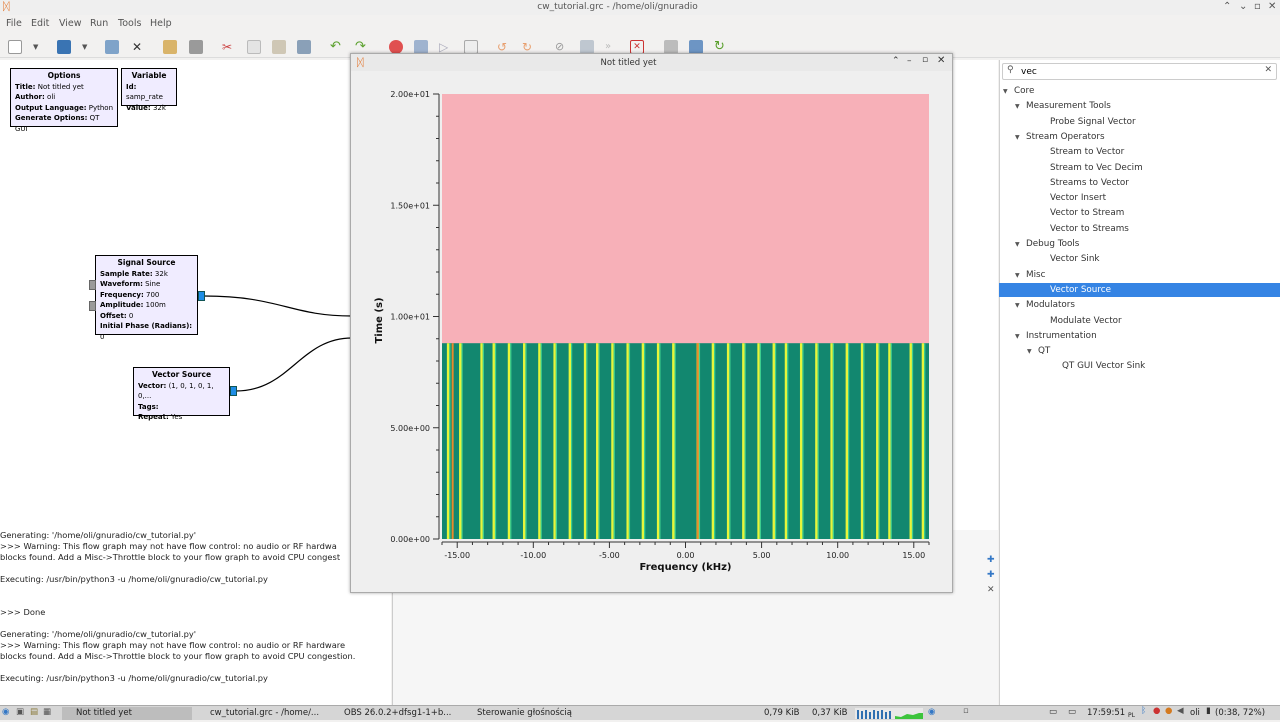  What do you see at coordinates (1240, 713) in the screenshot?
I see `battery-status: (0:38, 72%)` at bounding box center [1240, 713].